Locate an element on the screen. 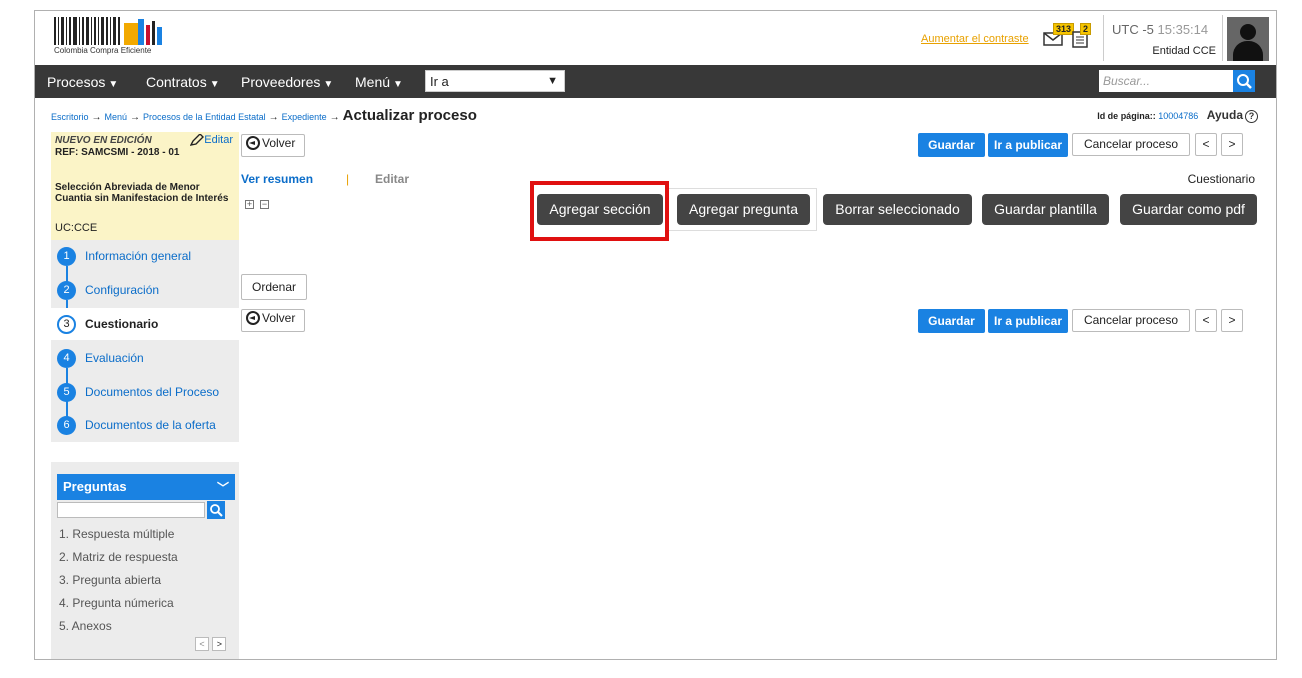 This screenshot has height=678, width=1302. utc-label: UTC -5 is located at coordinates (1133, 29).